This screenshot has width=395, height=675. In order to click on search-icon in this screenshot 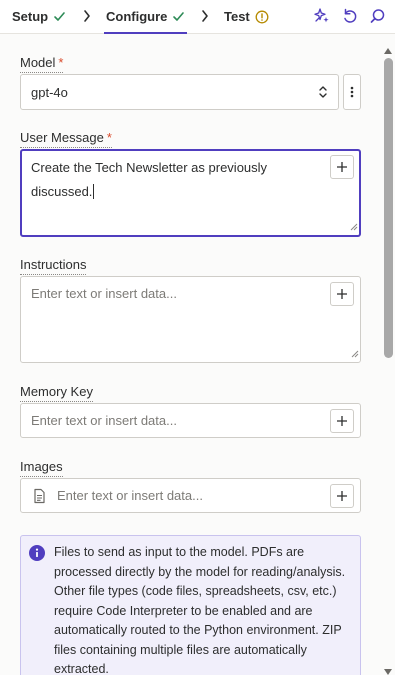, I will do `click(378, 16)`.